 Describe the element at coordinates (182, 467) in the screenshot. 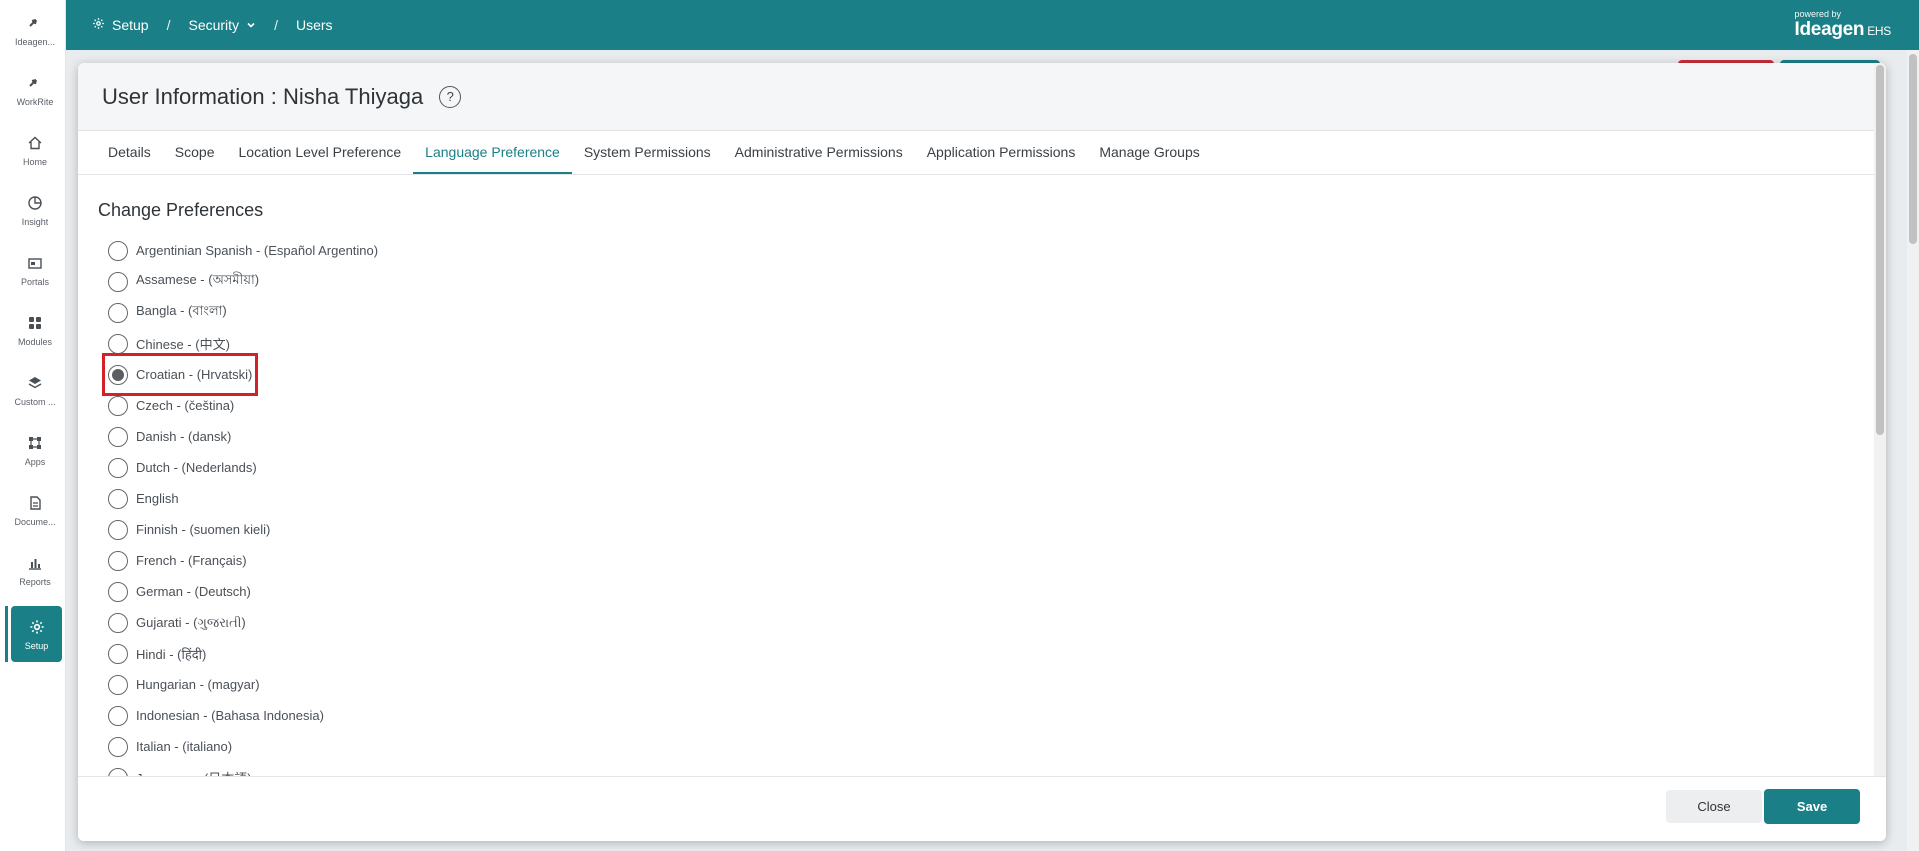

I see `language-option: Dutch - (Nederlands)` at that location.